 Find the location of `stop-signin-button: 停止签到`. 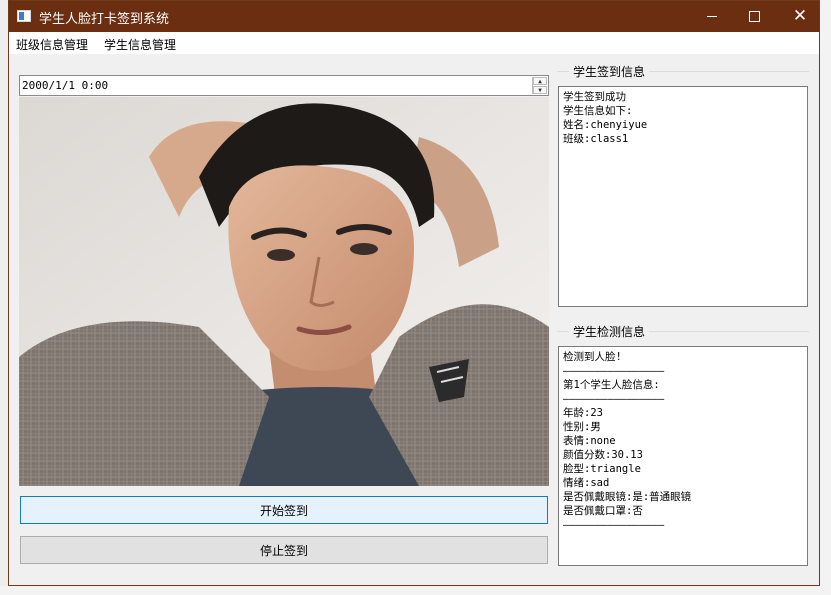

stop-signin-button: 停止签到 is located at coordinates (284, 550).